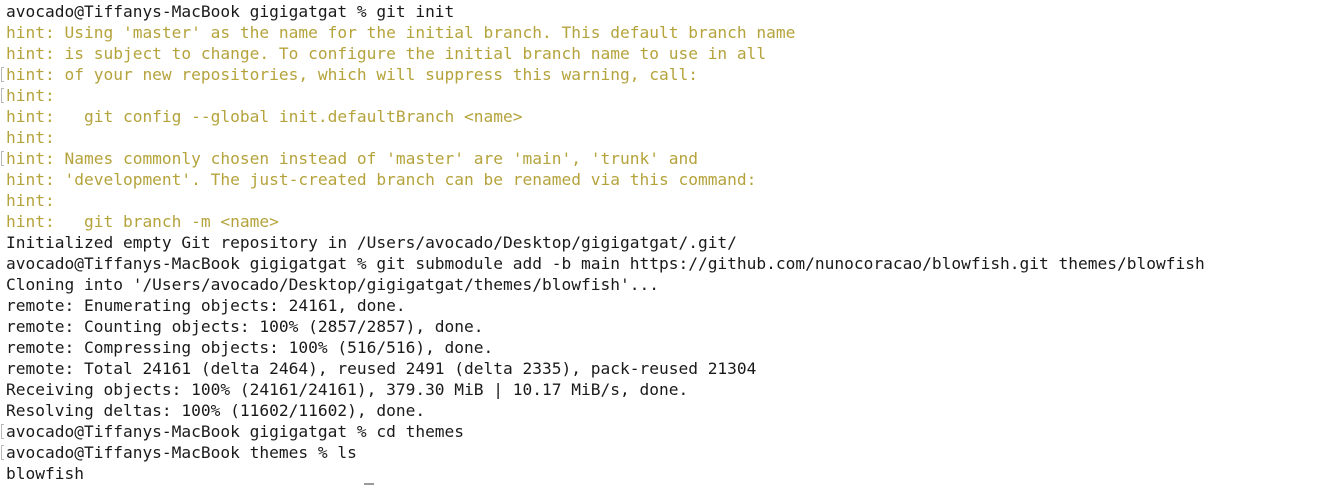 The image size is (1320, 486). Describe the element at coordinates (660, 221) in the screenshot. I see `terminal-line: hint: git branch -m <name>` at that location.